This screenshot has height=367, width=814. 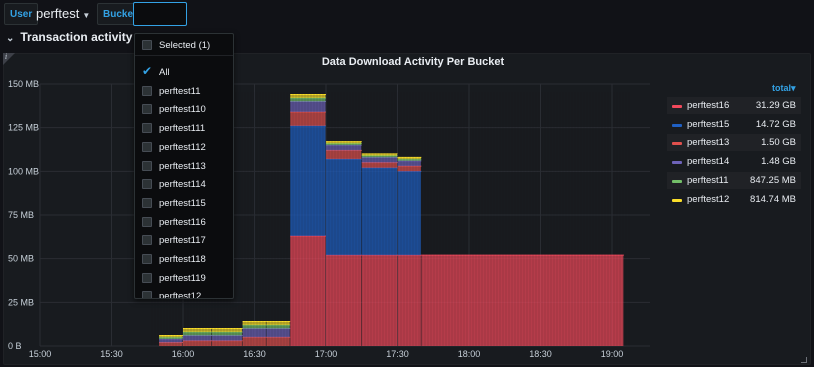 What do you see at coordinates (804, 360) in the screenshot?
I see `panel-resize-handle` at bounding box center [804, 360].